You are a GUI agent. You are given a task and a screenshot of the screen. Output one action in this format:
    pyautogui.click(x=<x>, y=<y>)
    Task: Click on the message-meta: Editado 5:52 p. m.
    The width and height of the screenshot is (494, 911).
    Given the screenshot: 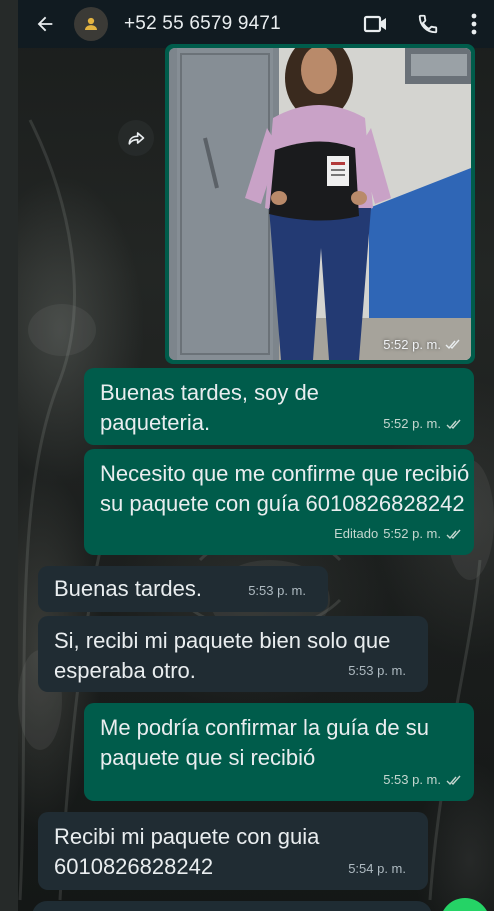 What is the action you would take?
    pyautogui.click(x=398, y=534)
    